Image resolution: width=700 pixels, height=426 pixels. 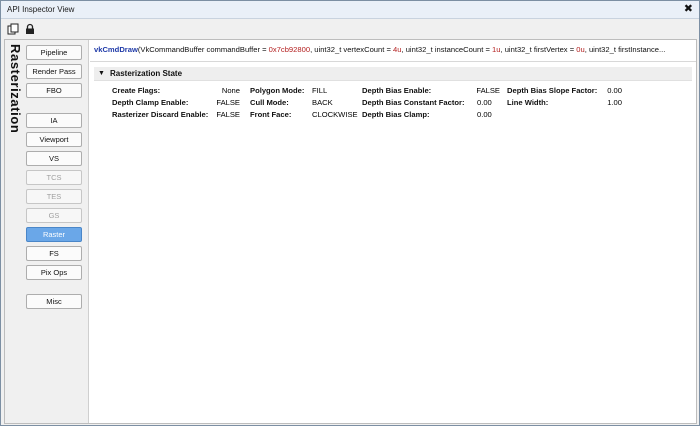 What do you see at coordinates (322, 102) in the screenshot?
I see `cull-mode-value: BACK` at bounding box center [322, 102].